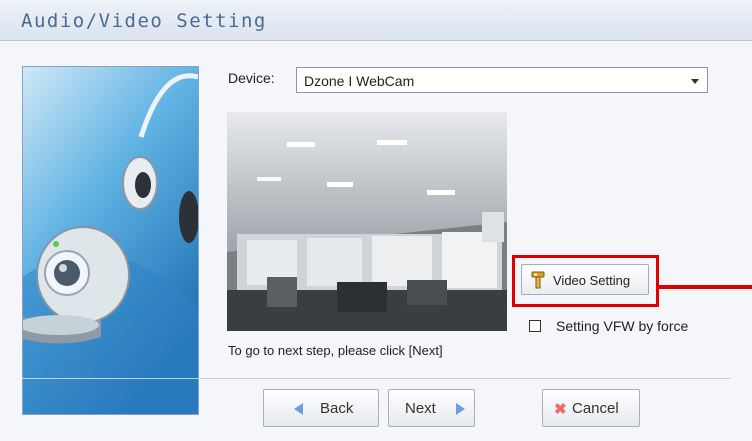 The height and width of the screenshot is (441, 752). I want to click on back-button-label: Back, so click(337, 408).